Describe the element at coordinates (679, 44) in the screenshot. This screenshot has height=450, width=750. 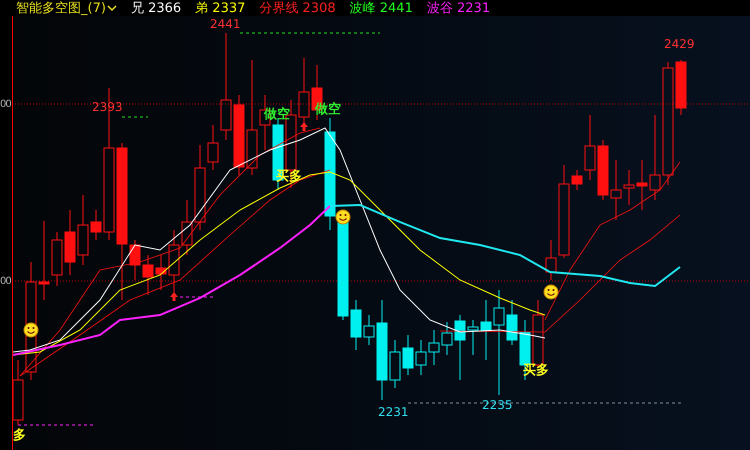
I see `price-label: 2429` at that location.